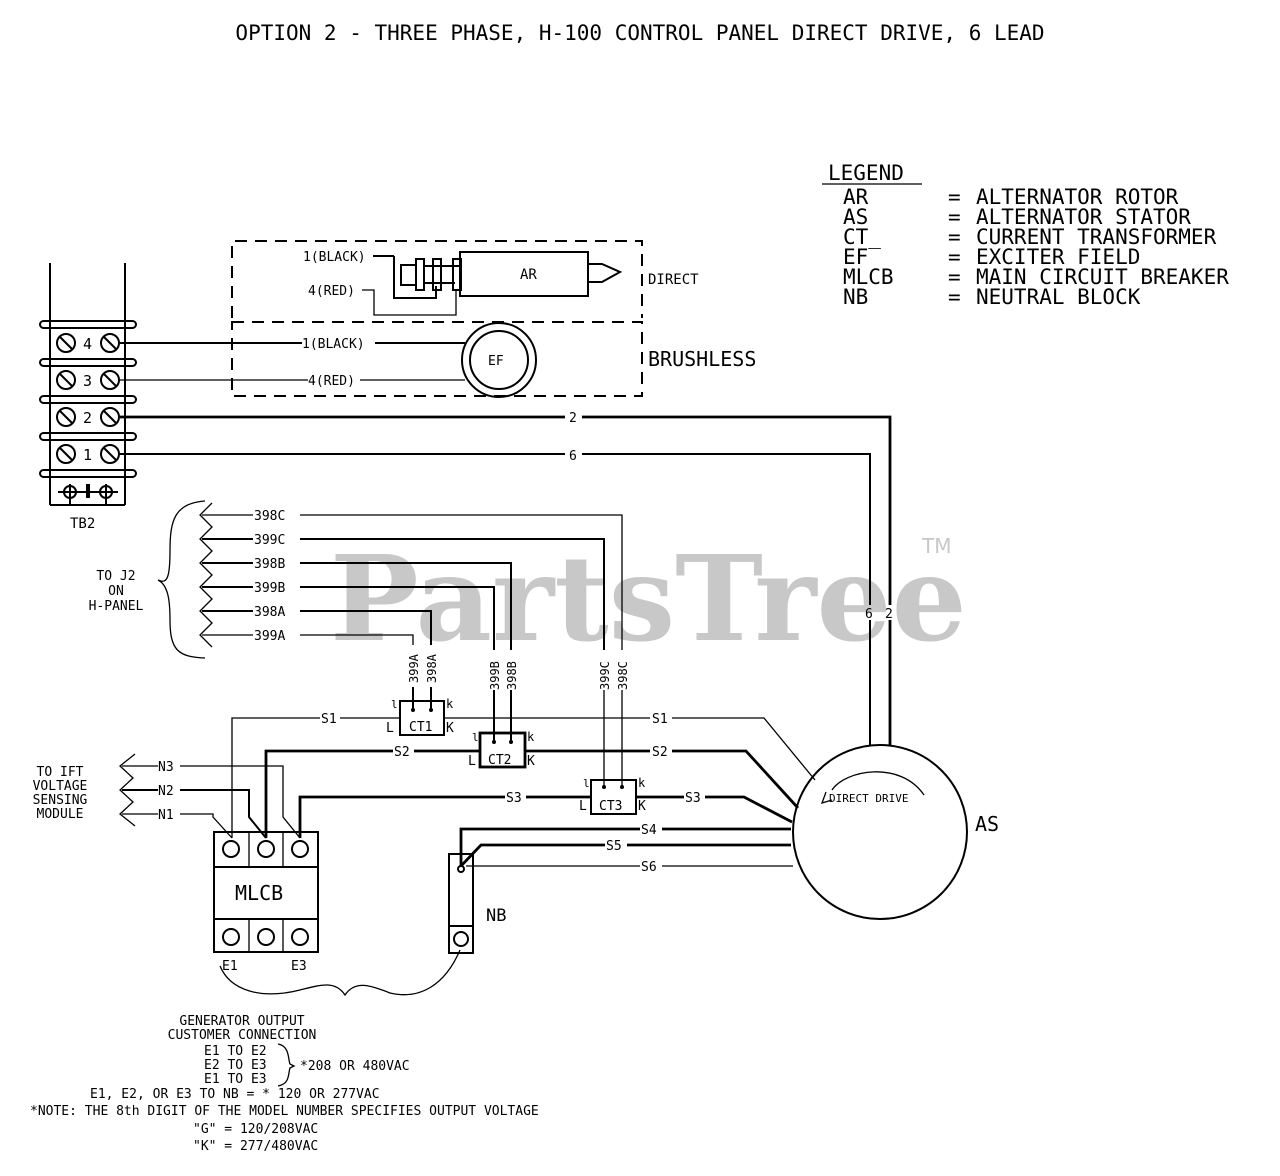 The image size is (1280, 1176). I want to click on terminal-4: 4, so click(88, 343).